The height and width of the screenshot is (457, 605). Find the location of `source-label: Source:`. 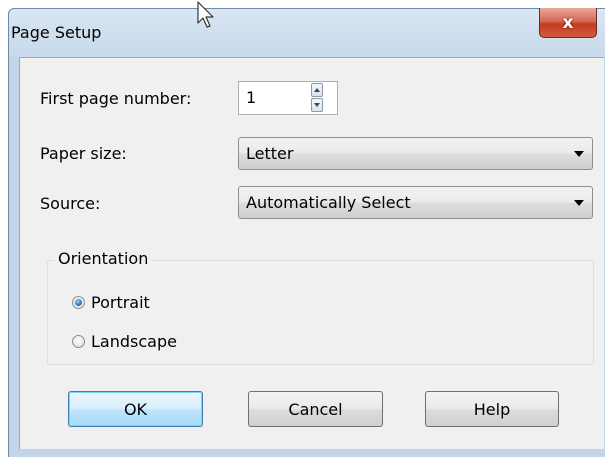

source-label: Source: is located at coordinates (70, 203).